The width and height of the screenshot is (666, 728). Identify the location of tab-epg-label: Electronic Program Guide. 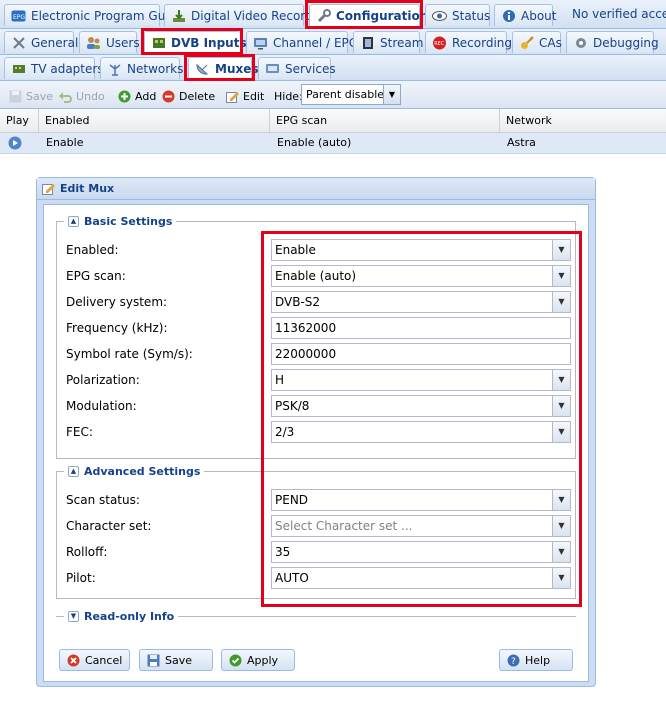
(107, 15).